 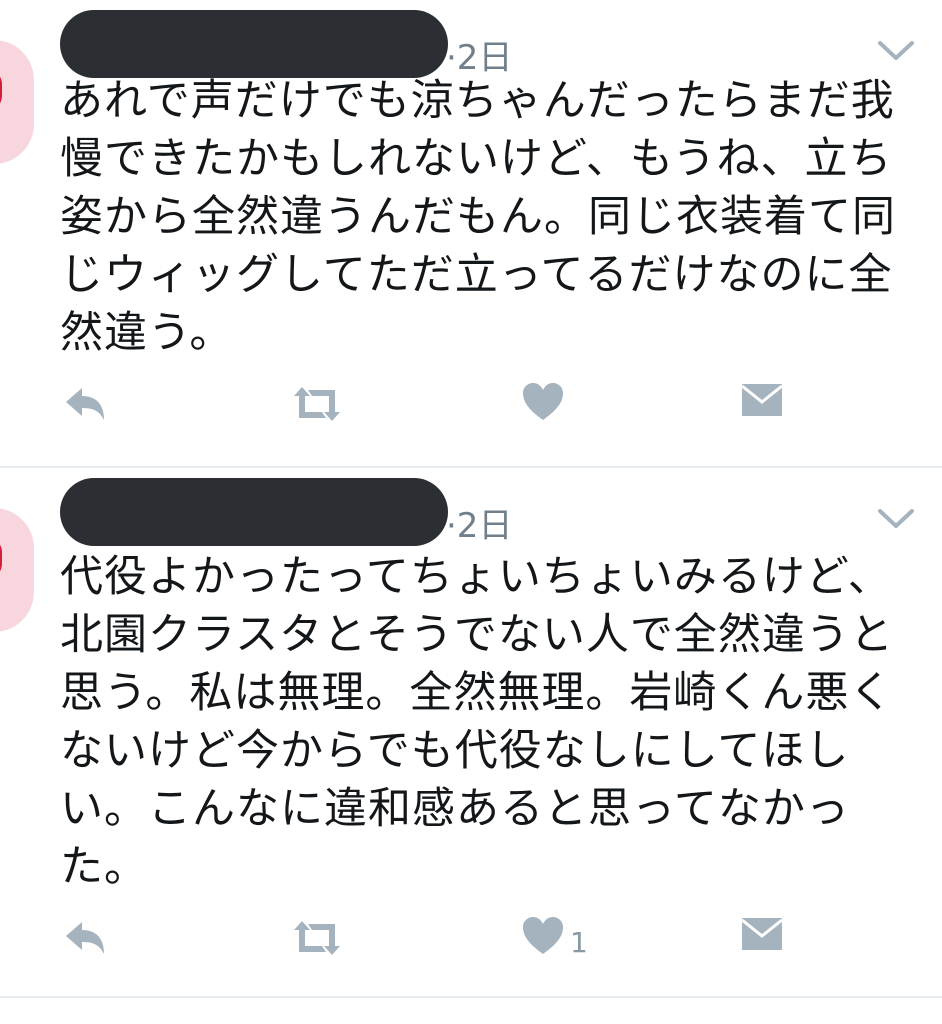 What do you see at coordinates (471, 412) in the screenshot?
I see `tweet-actions` at bounding box center [471, 412].